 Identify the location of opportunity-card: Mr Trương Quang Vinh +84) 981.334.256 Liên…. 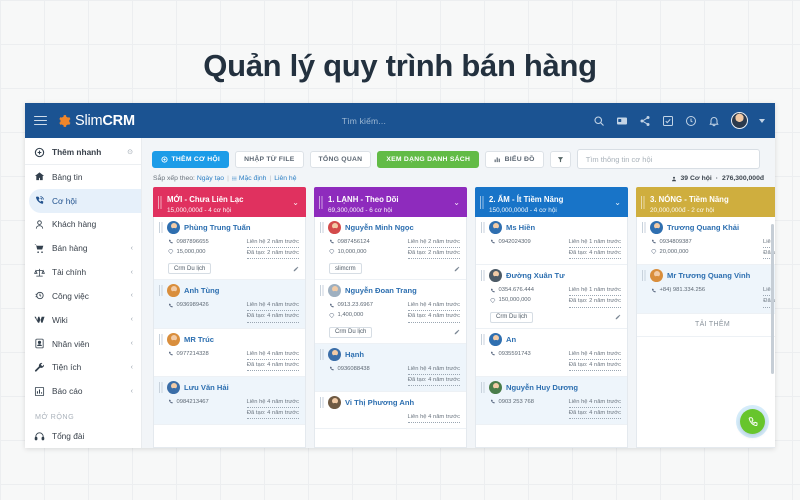
(706, 289).